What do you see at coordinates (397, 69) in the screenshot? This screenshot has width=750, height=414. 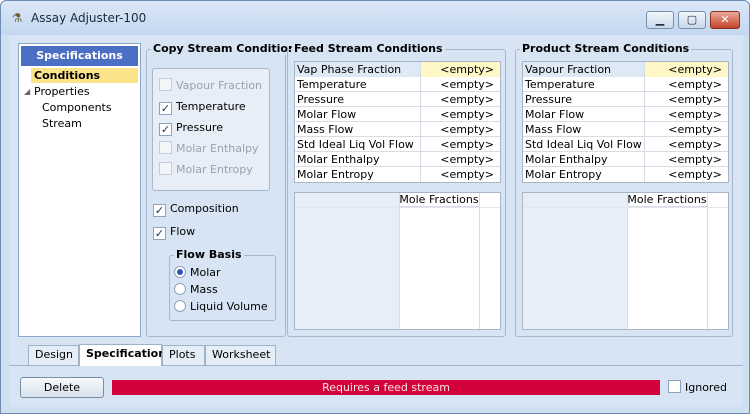 I see `table-row: Vap Phase Fraction <empty>` at bounding box center [397, 69].